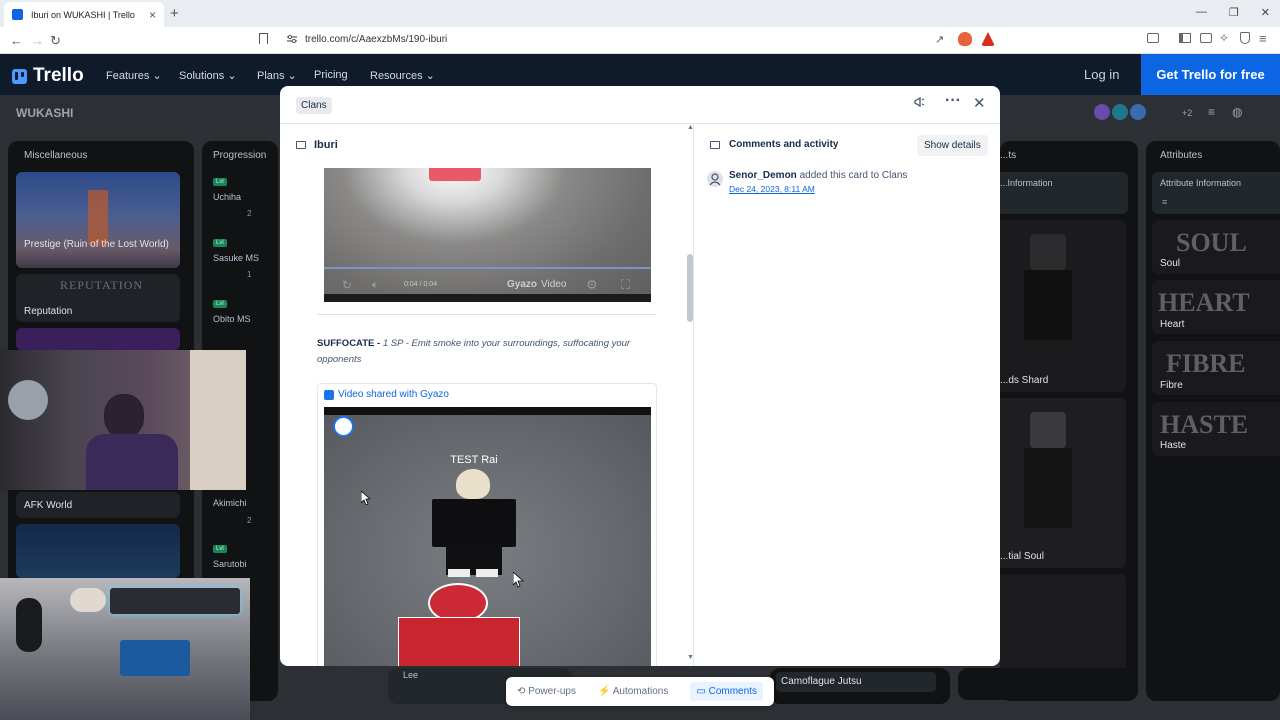 This screenshot has height=720, width=1280. Describe the element at coordinates (715, 145) in the screenshot. I see `comments-icon` at that location.